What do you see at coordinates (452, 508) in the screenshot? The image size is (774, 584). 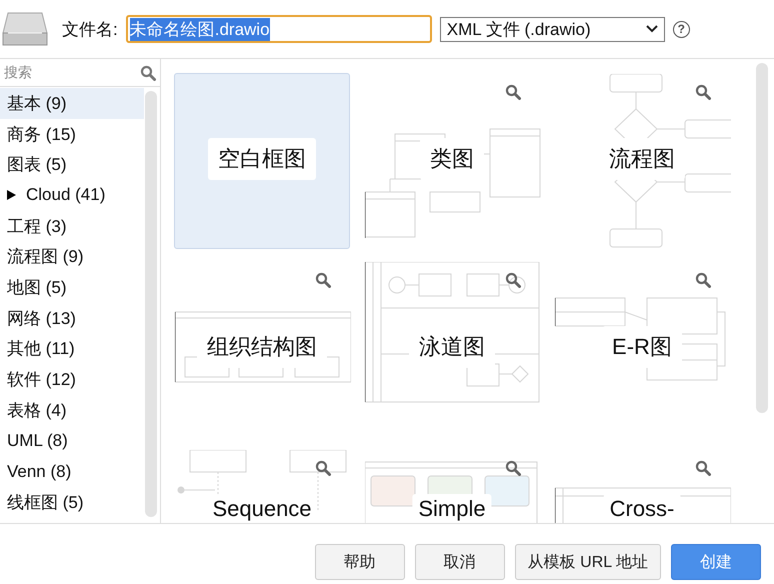 I see `template-label: Simple` at bounding box center [452, 508].